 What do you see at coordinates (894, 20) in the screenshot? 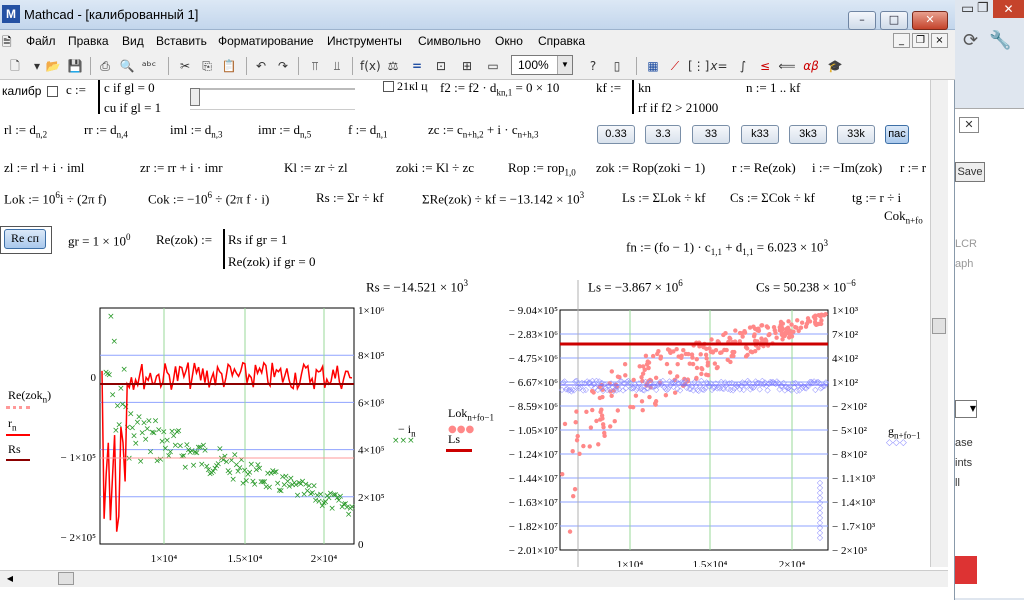
I see `maximize-button: □` at bounding box center [894, 20].